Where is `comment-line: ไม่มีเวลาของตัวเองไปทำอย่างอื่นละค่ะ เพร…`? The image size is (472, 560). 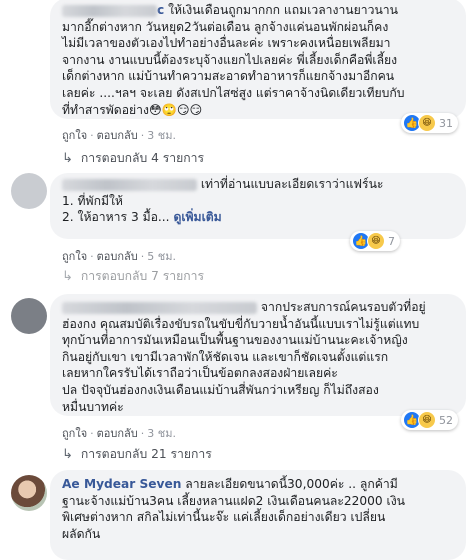 comment-line: ไม่มีเวลาของตัวเองไปทำอย่างอื่นละค่ะ เพร… is located at coordinates (226, 43).